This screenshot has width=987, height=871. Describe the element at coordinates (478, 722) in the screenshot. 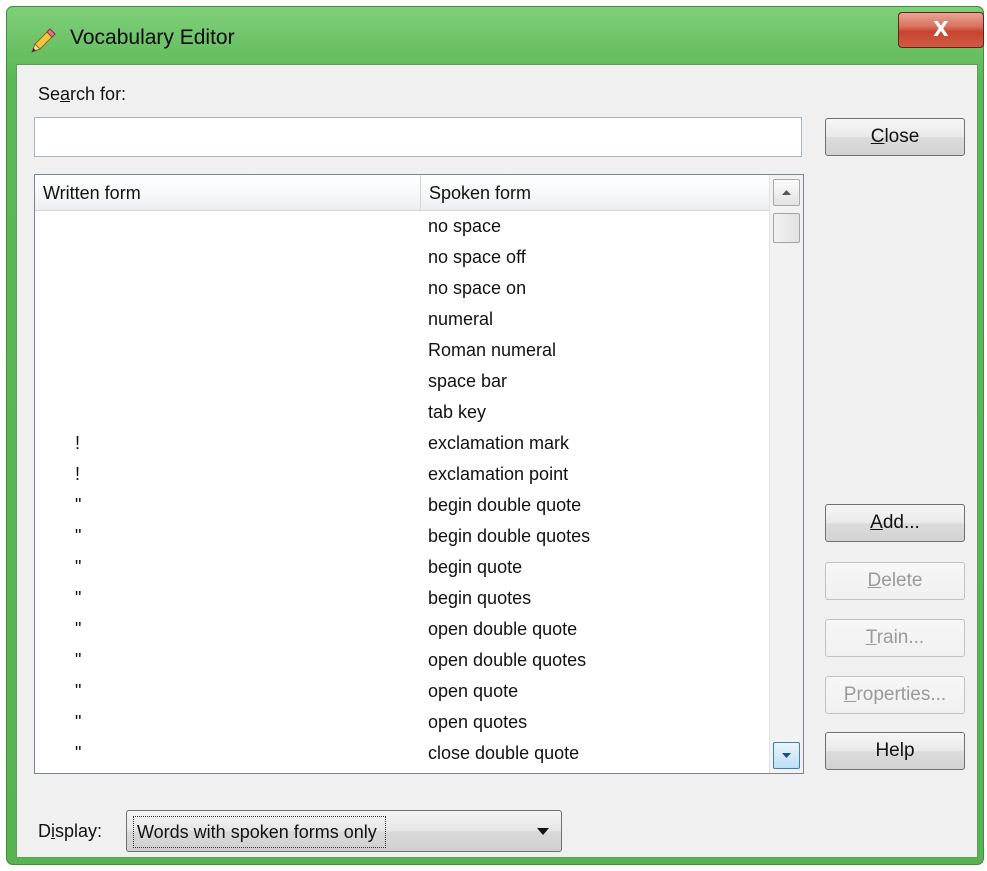

I see `spoken-form-cell: open quotes` at that location.